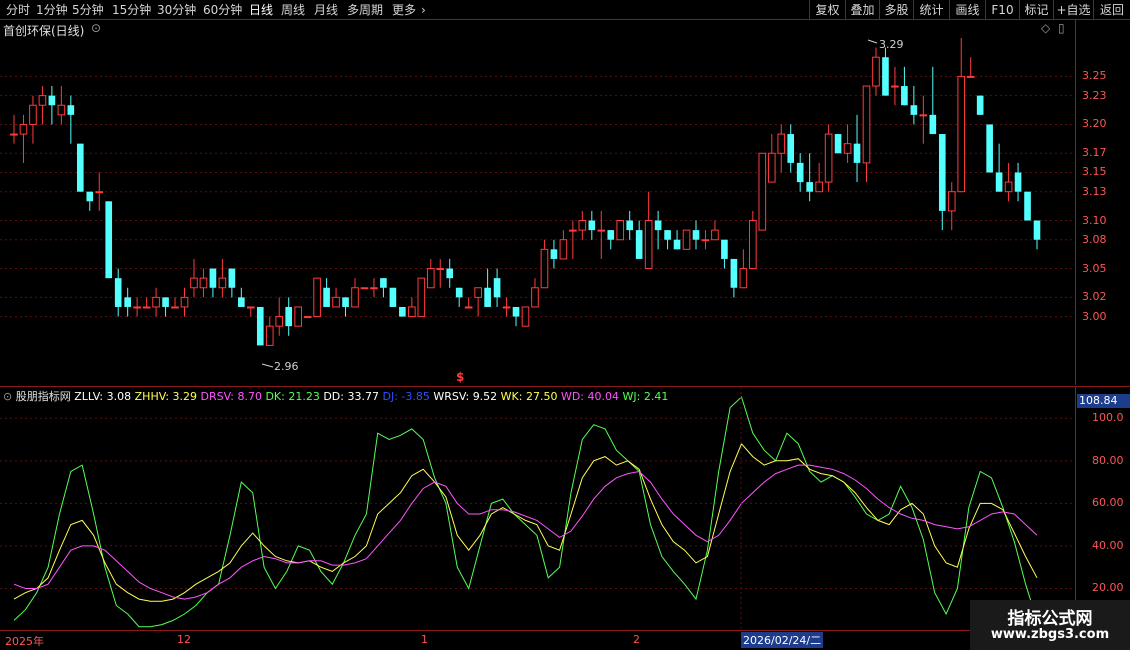 Image resolution: width=1130 pixels, height=650 pixels. What do you see at coordinates (1108, 460) in the screenshot?
I see `indicator-tick-label: 80.00` at bounding box center [1108, 460].